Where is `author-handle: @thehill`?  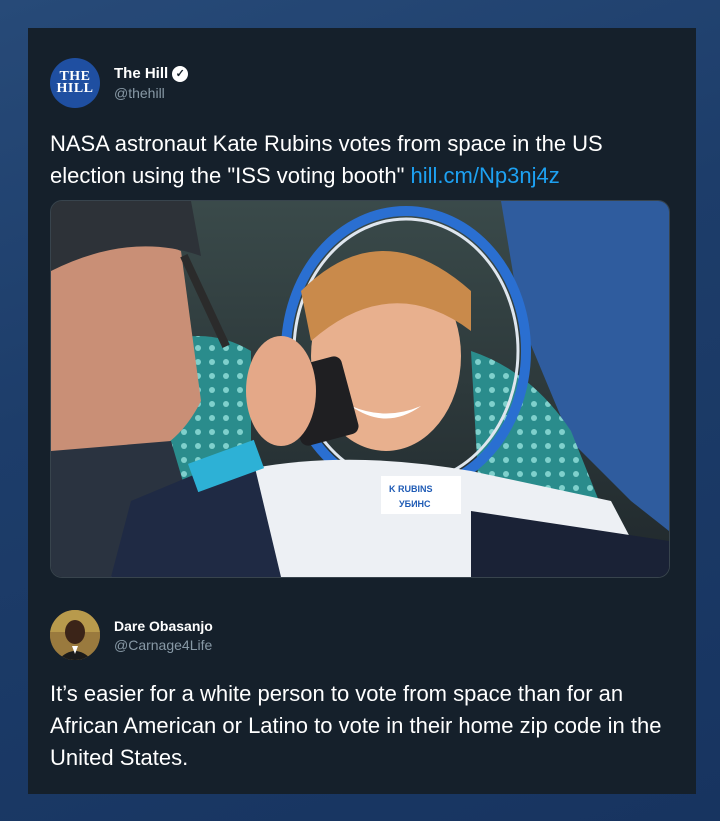
author-handle: @thehill is located at coordinates (151, 93).